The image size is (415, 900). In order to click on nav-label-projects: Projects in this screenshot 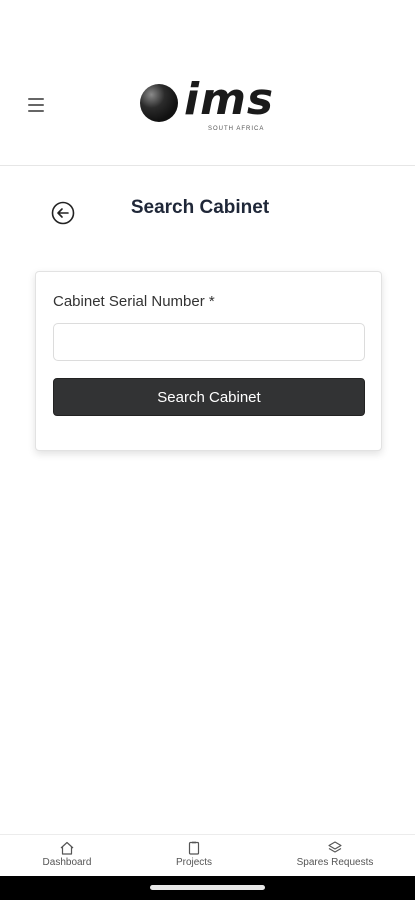, I will do `click(194, 862)`.